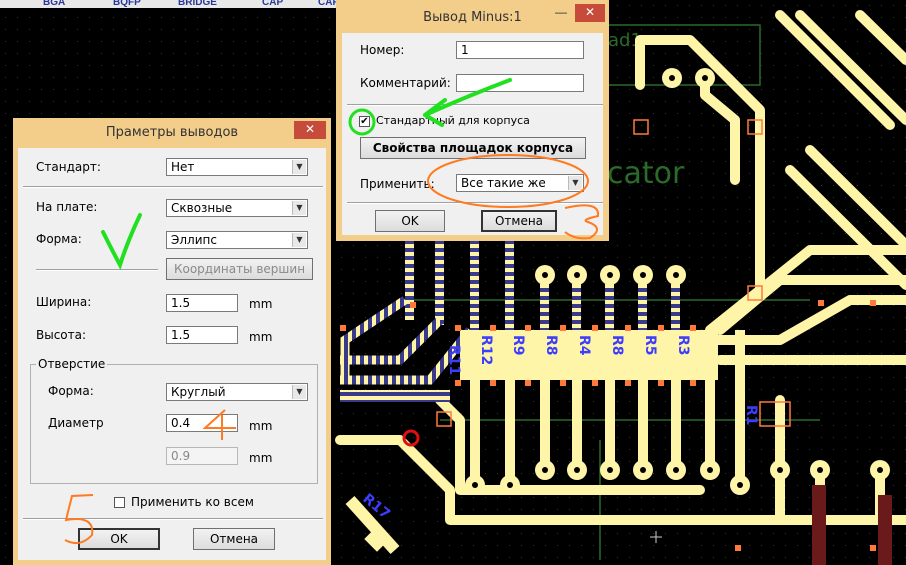  I want to click on dialog-title: Праметры выводов, so click(172, 132).